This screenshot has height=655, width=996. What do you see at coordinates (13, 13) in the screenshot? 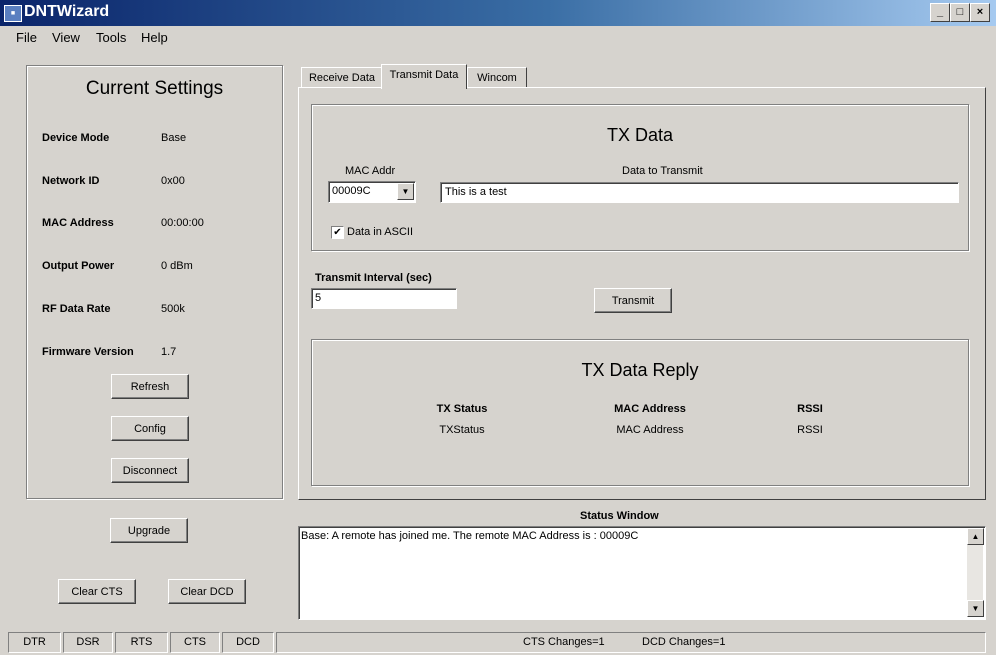
I see `app-icon: ■` at bounding box center [13, 13].